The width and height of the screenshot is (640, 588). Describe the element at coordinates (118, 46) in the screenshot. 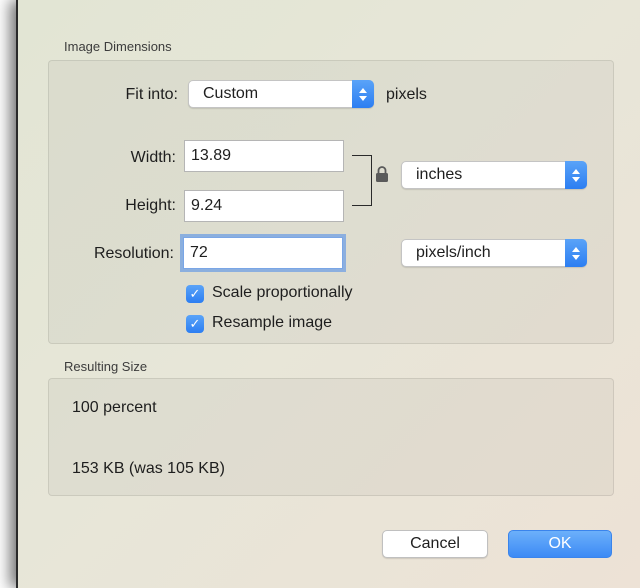

I see `image-dimensions-title: Image Dimensions` at that location.